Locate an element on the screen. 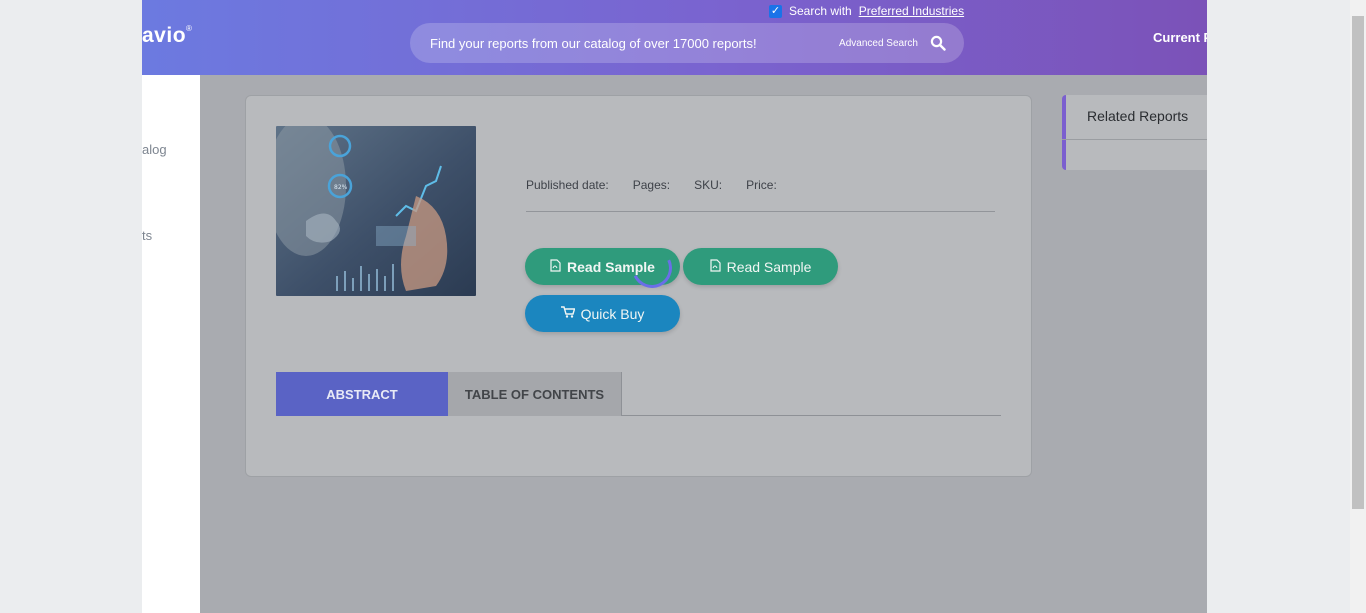  preferred-prefix: Search with is located at coordinates (820, 11).